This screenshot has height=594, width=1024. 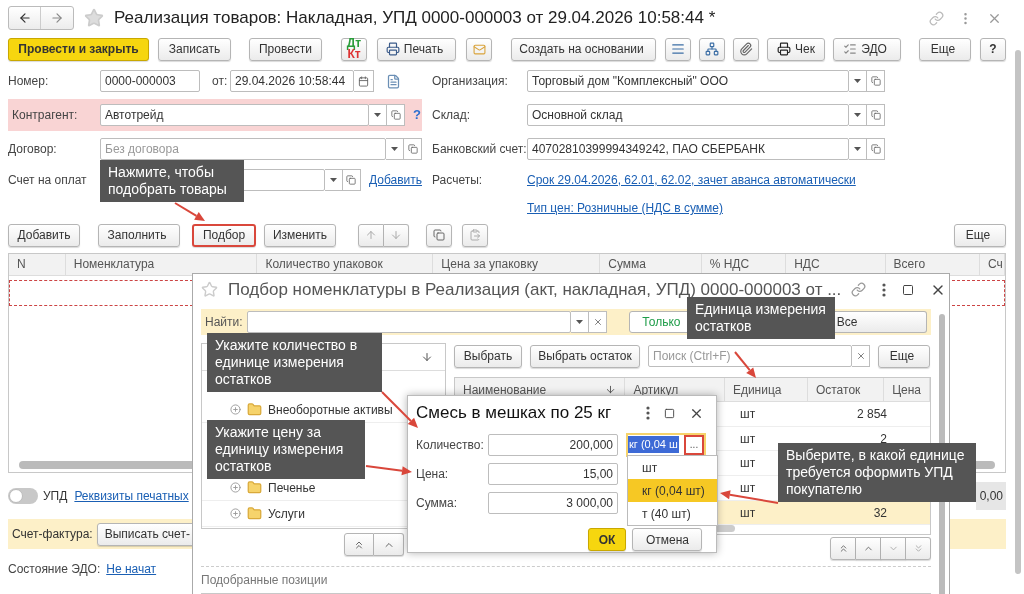 I want to click on invoice-label: Счет-фактура:, so click(x=52, y=534).